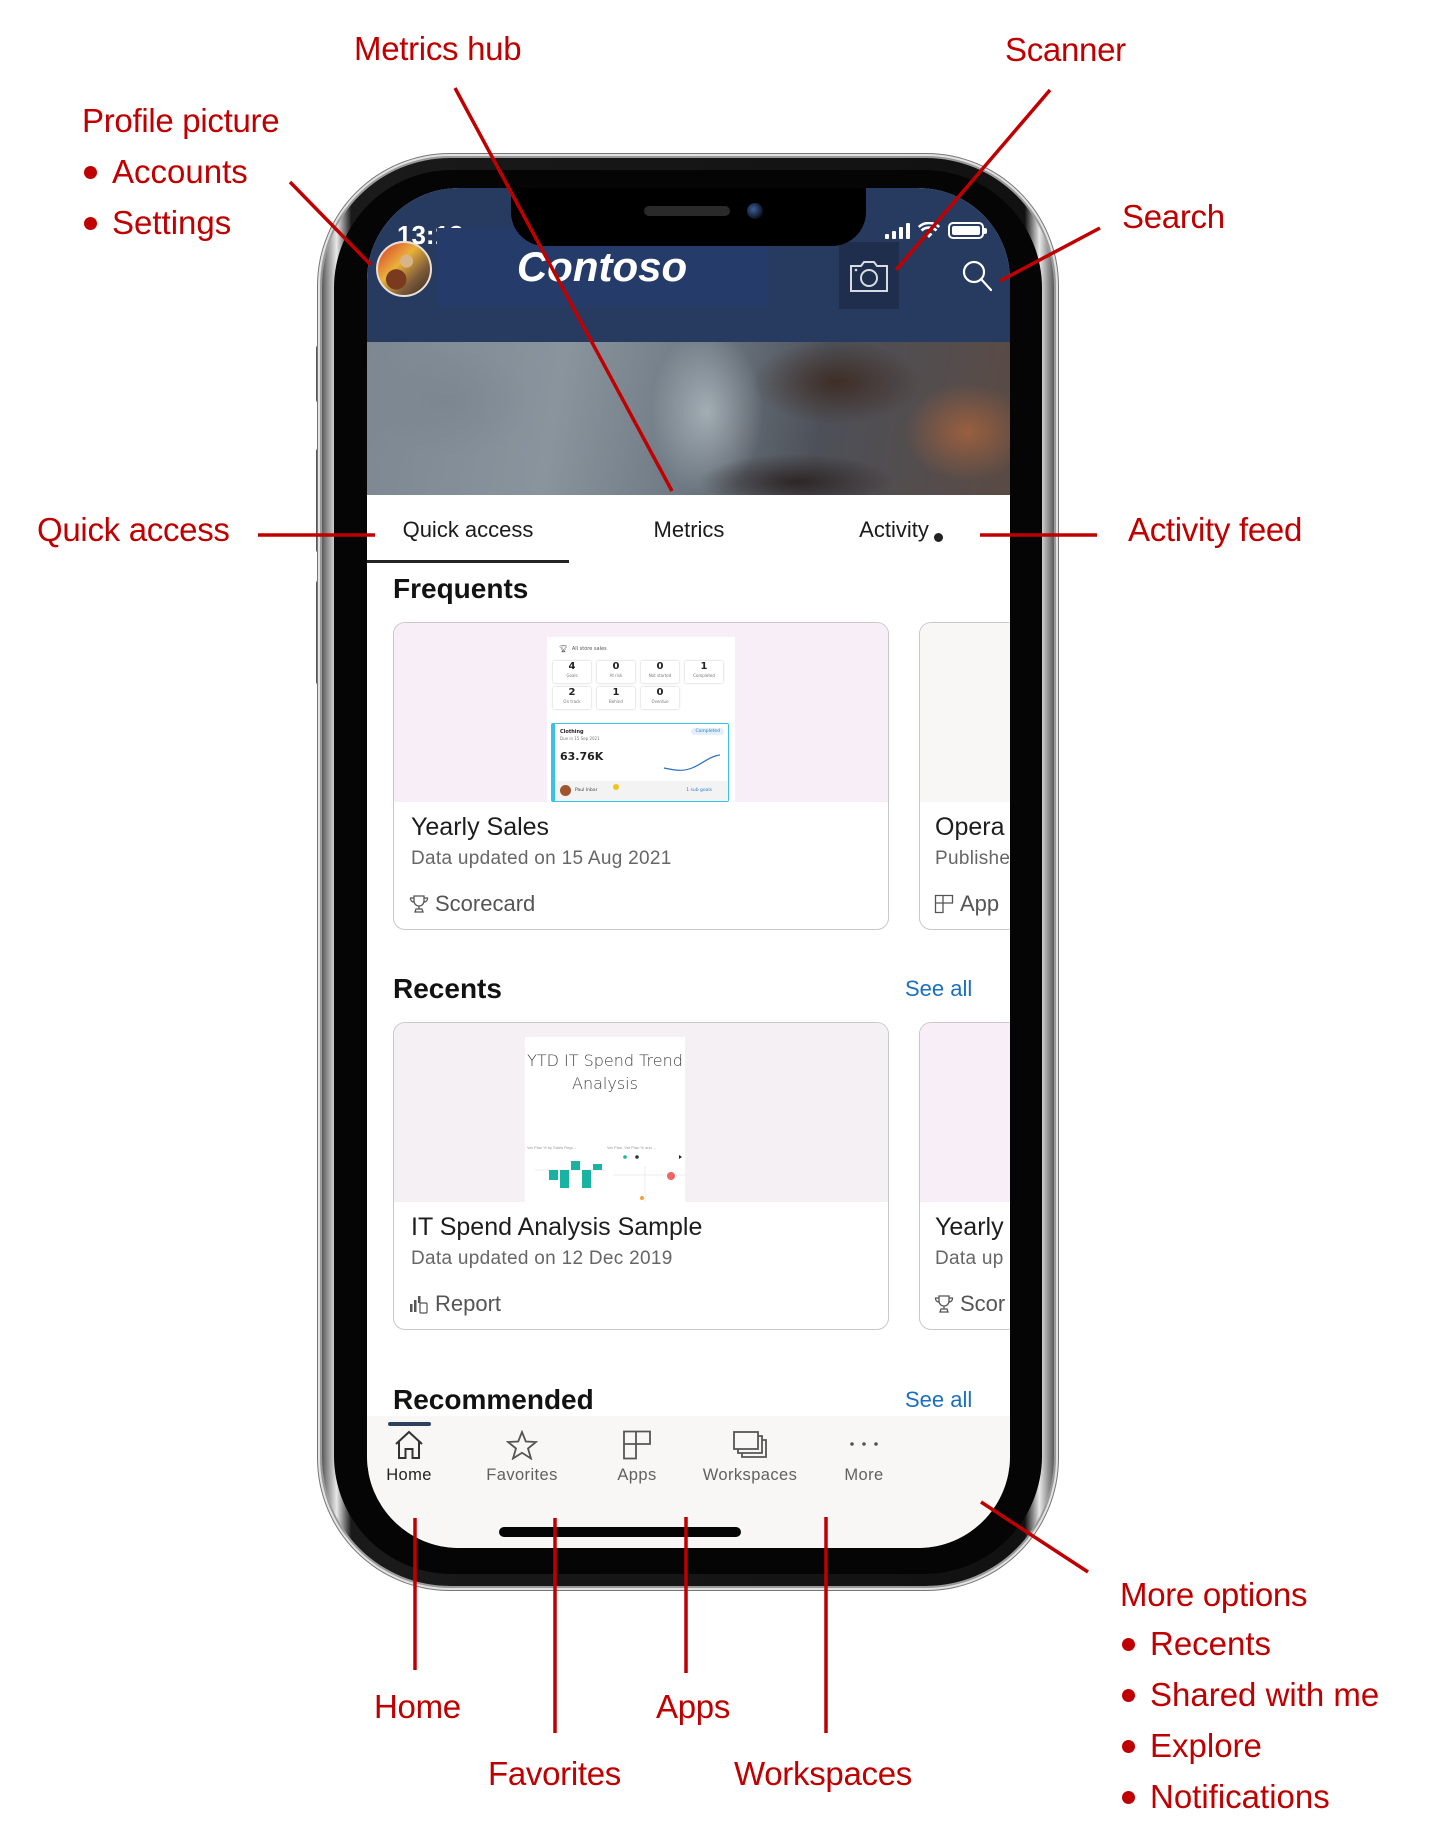 The width and height of the screenshot is (1430, 1832). Describe the element at coordinates (404, 269) in the screenshot. I see `profile-picture-button` at that location.